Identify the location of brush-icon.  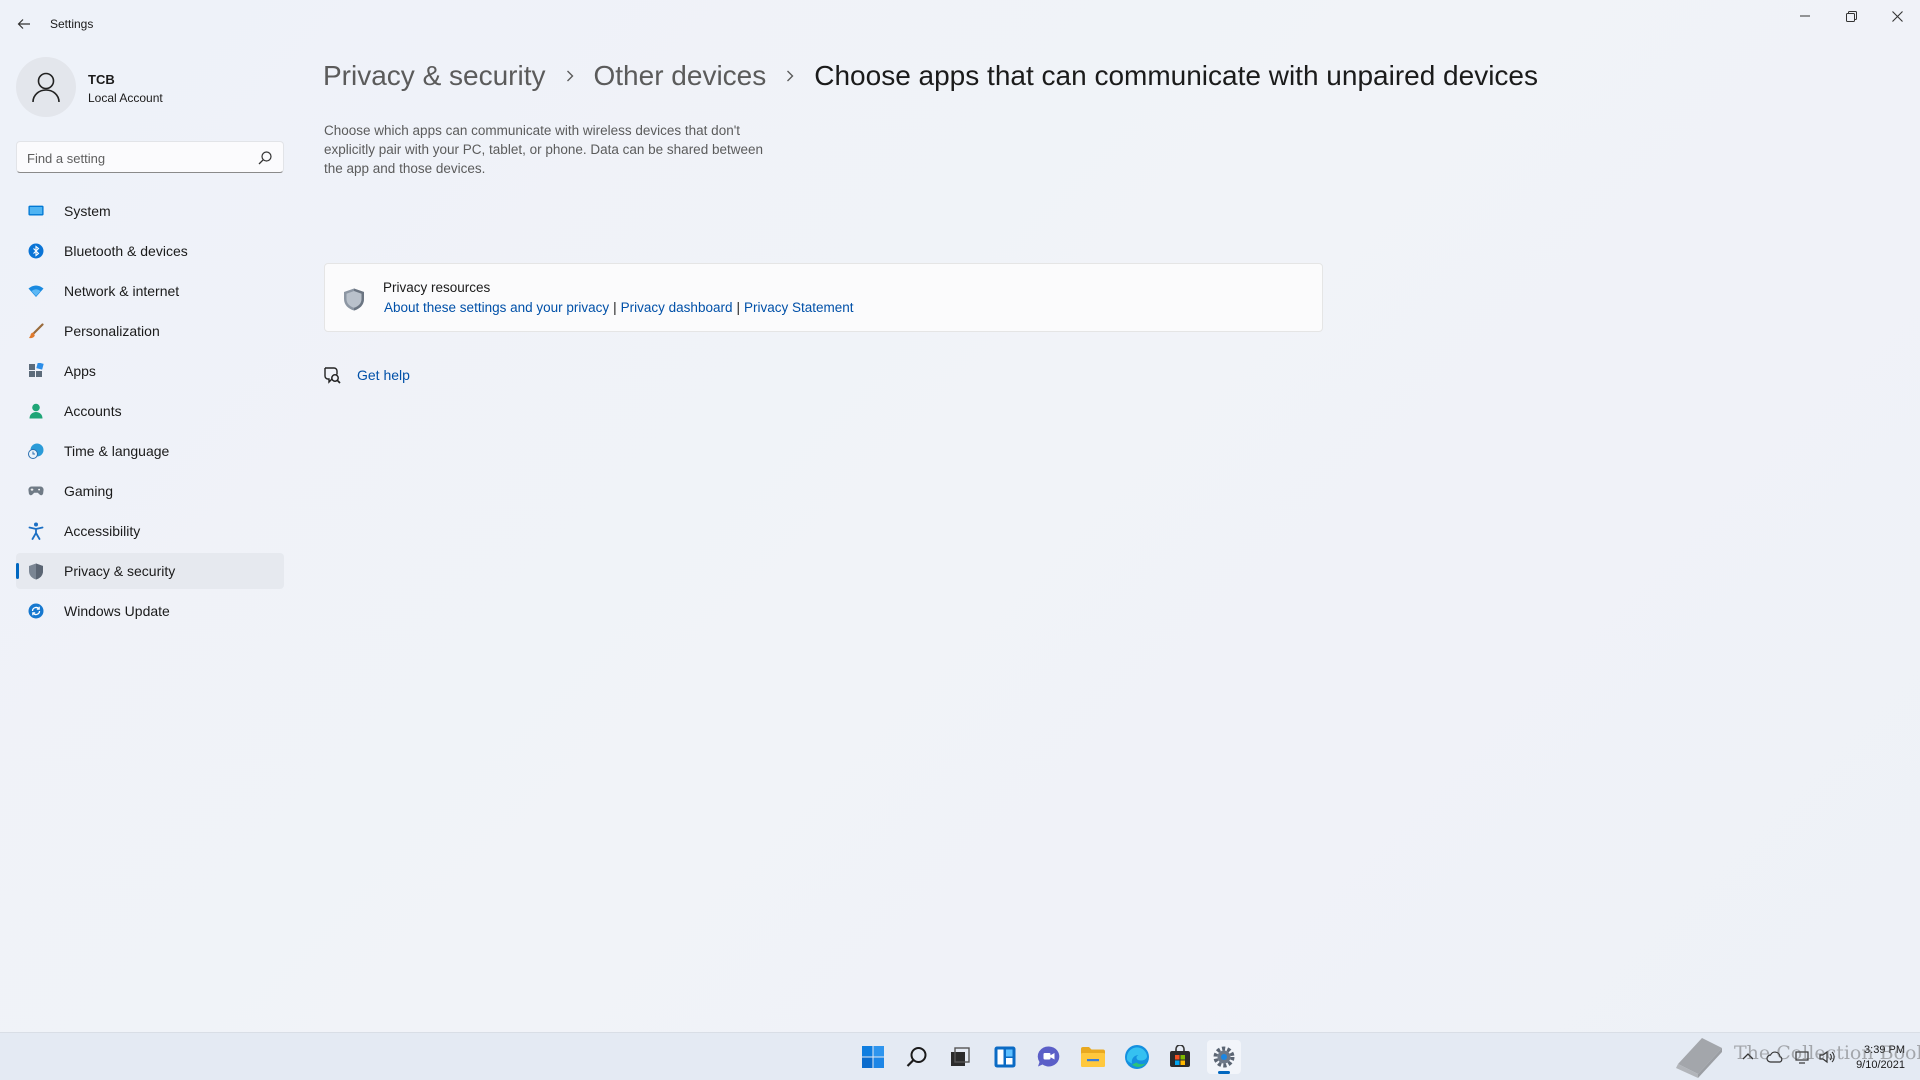
(36, 331).